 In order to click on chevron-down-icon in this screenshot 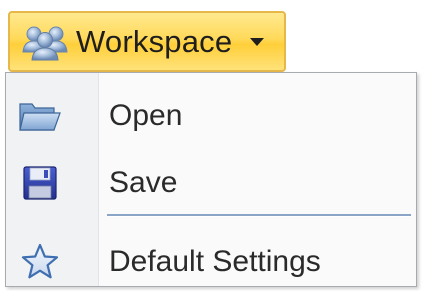, I will do `click(257, 41)`.